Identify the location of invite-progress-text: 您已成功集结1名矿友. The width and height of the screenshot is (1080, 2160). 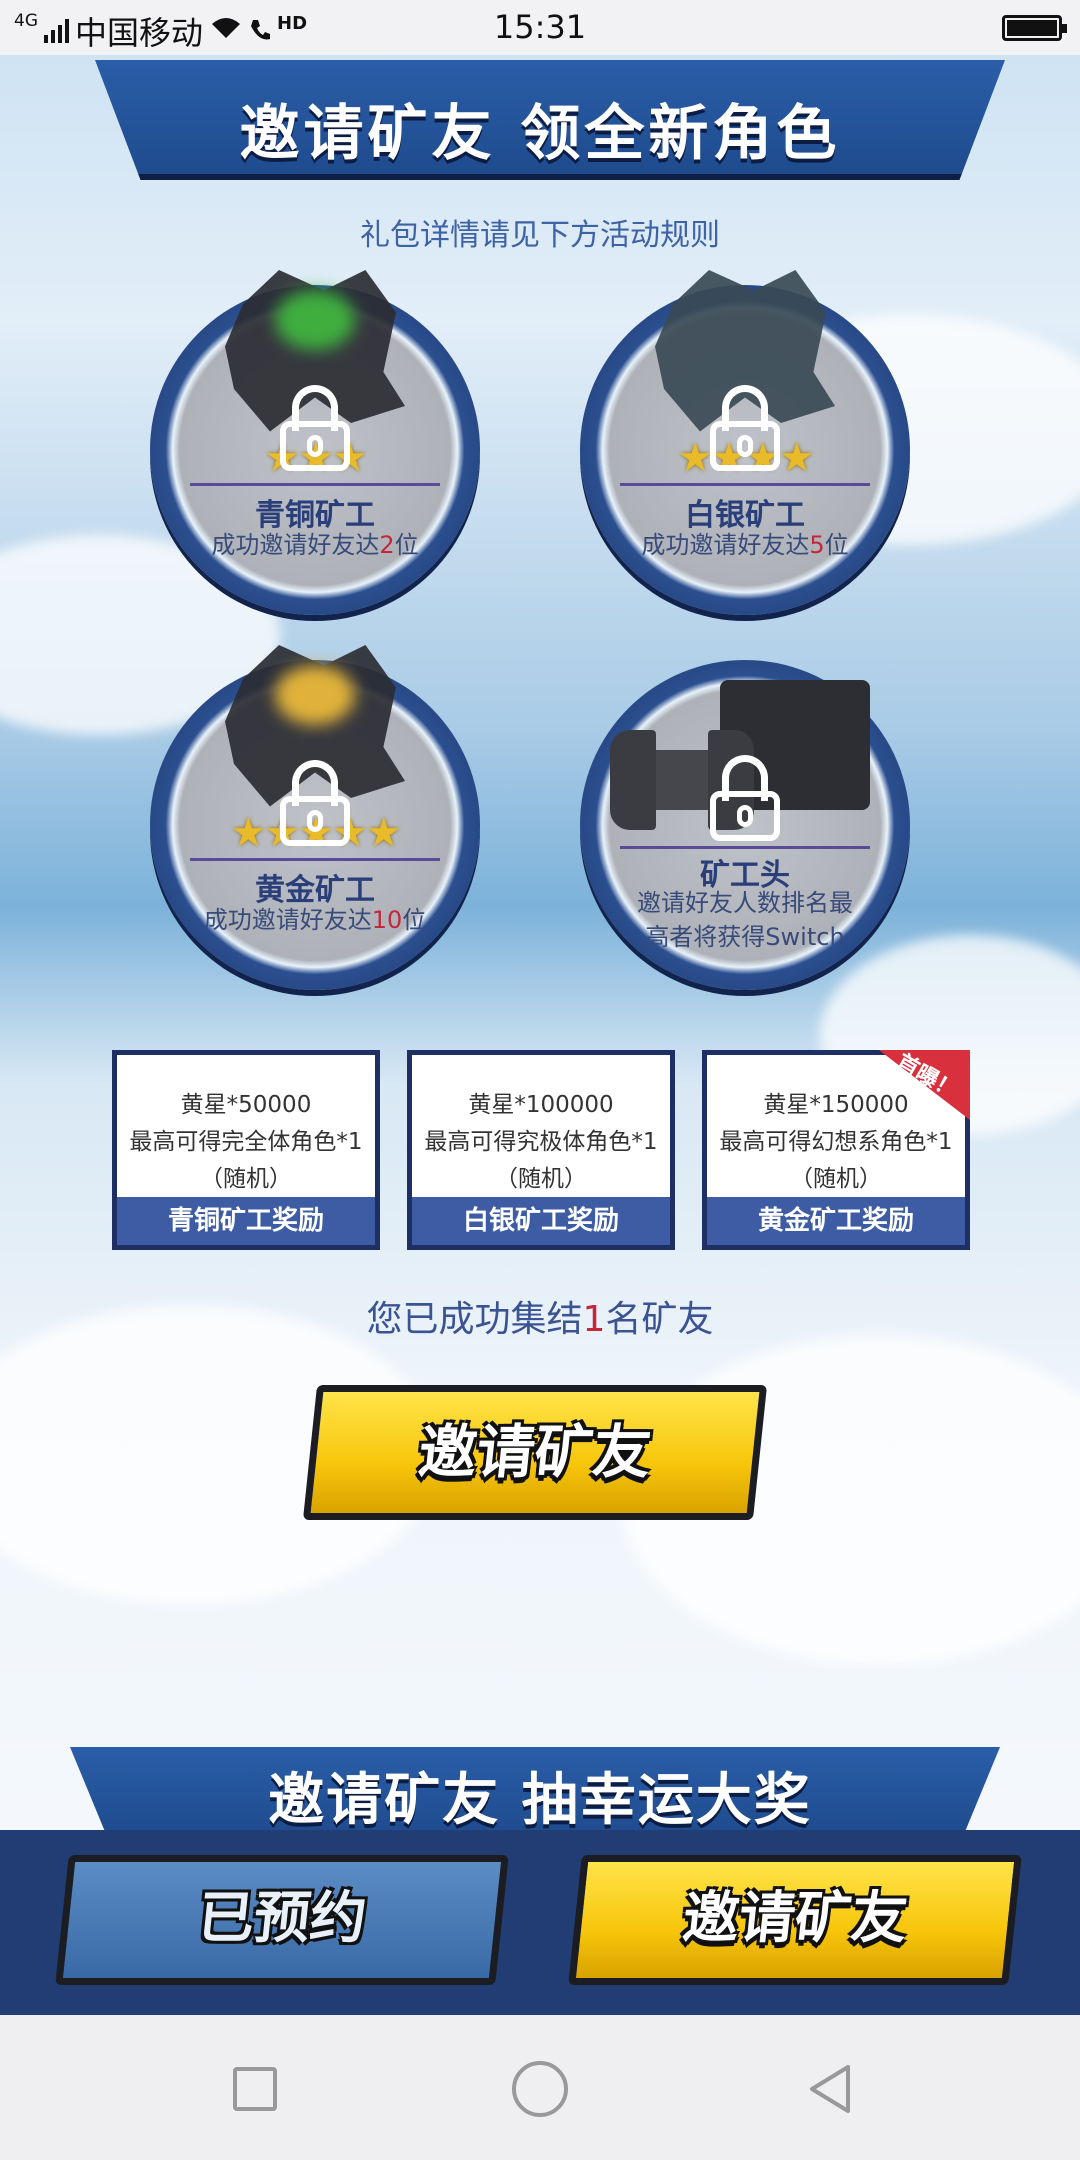
(540, 1319).